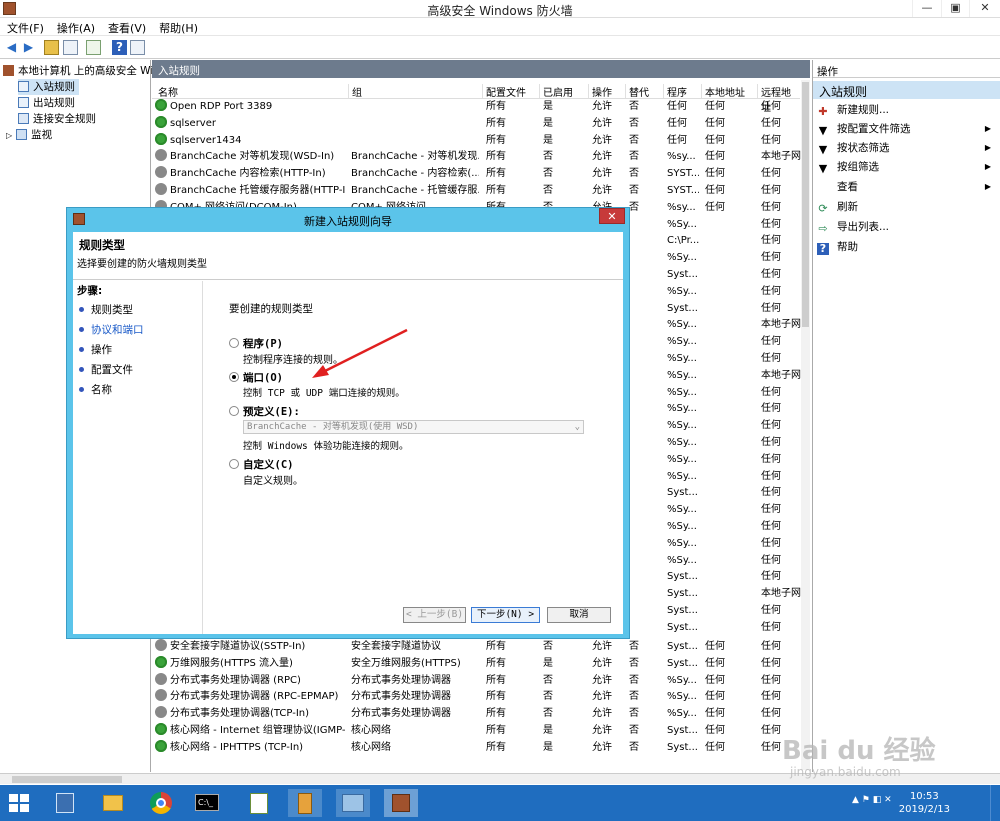 The width and height of the screenshot is (1000, 821). I want to click on option-program-label: 程序(P), so click(263, 343).